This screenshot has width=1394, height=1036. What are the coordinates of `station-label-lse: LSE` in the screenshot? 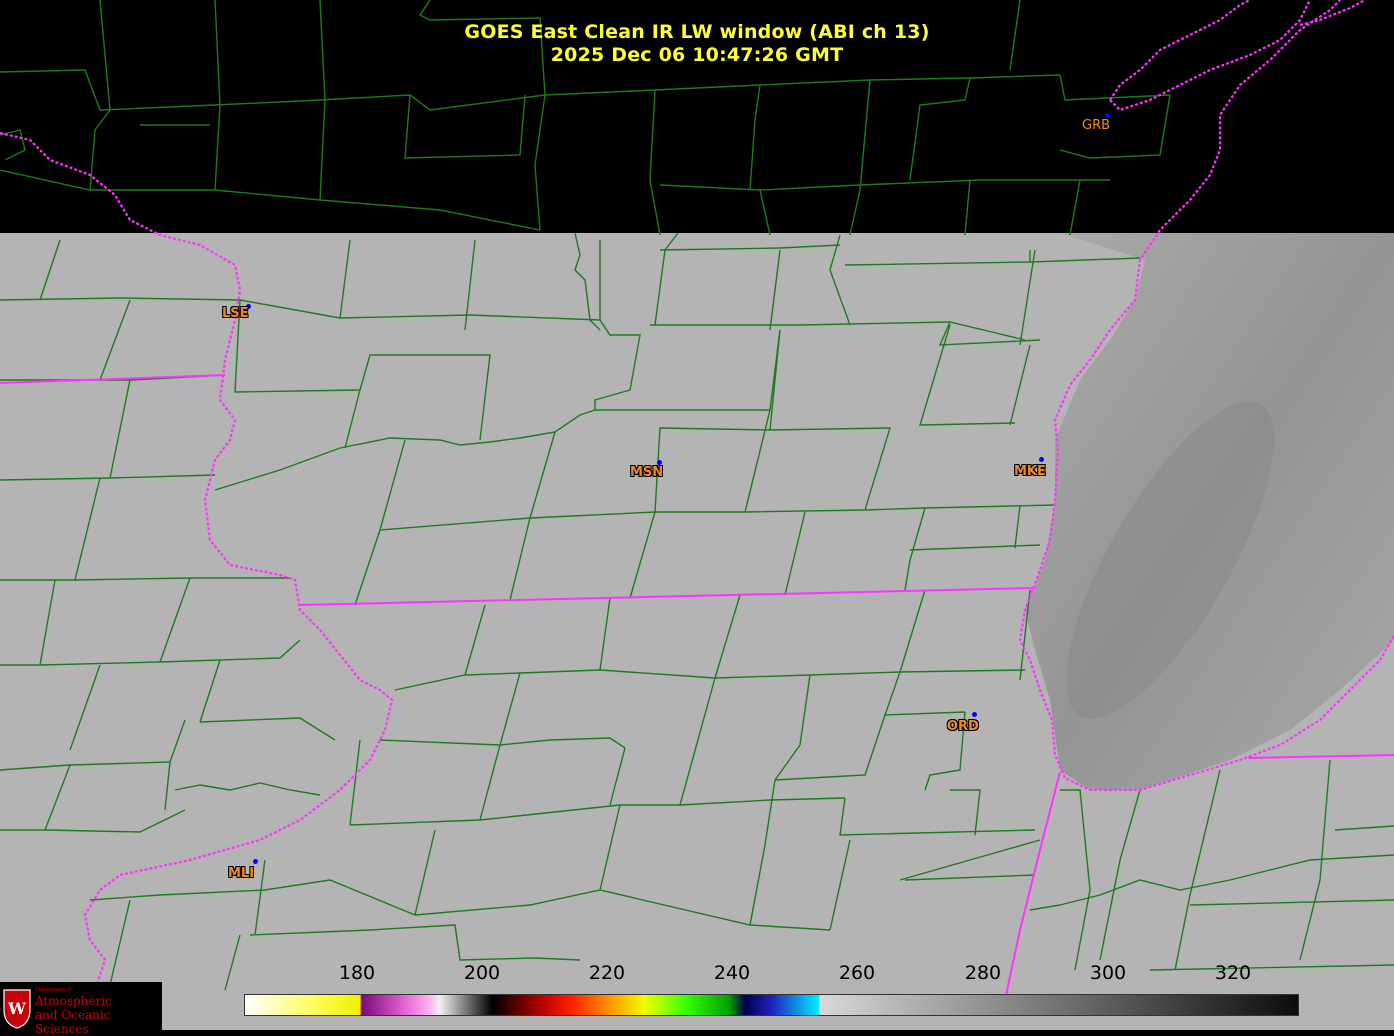 It's located at (235, 313).